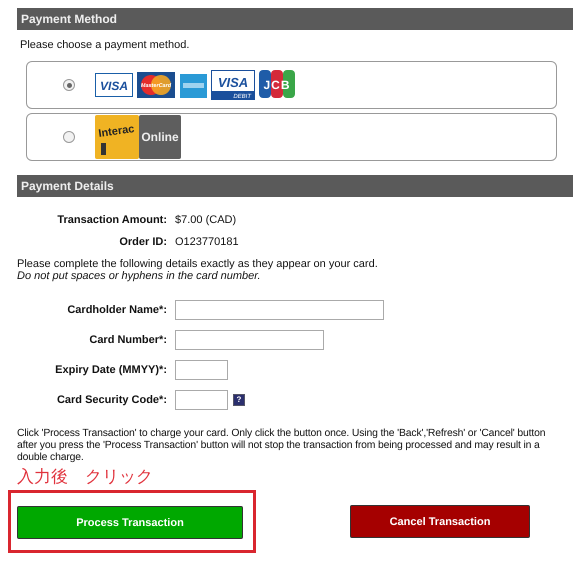 This screenshot has height=571, width=573. Describe the element at coordinates (128, 340) in the screenshot. I see `field-label: Card Number*:` at that location.